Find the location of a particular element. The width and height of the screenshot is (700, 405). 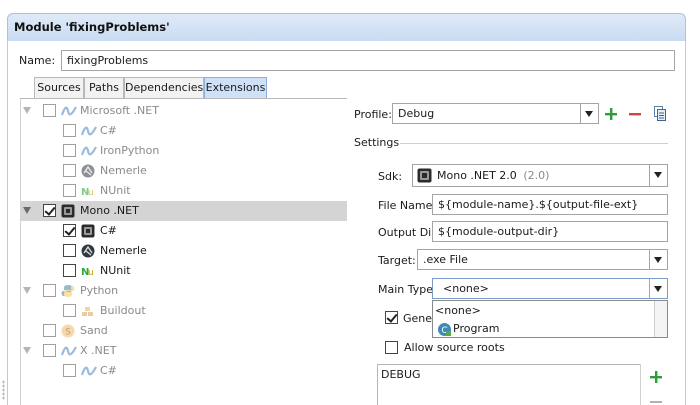

tab-extensions: Extensions is located at coordinates (235, 87).